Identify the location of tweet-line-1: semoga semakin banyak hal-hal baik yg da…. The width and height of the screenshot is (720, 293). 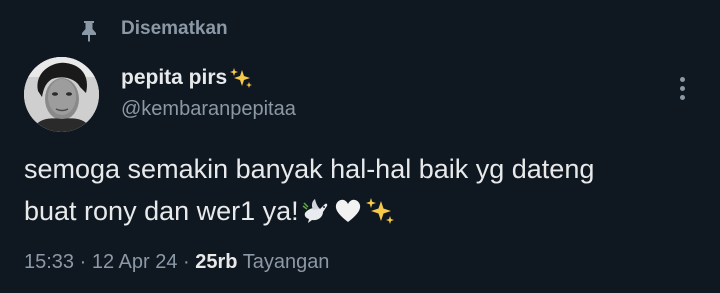
(309, 169).